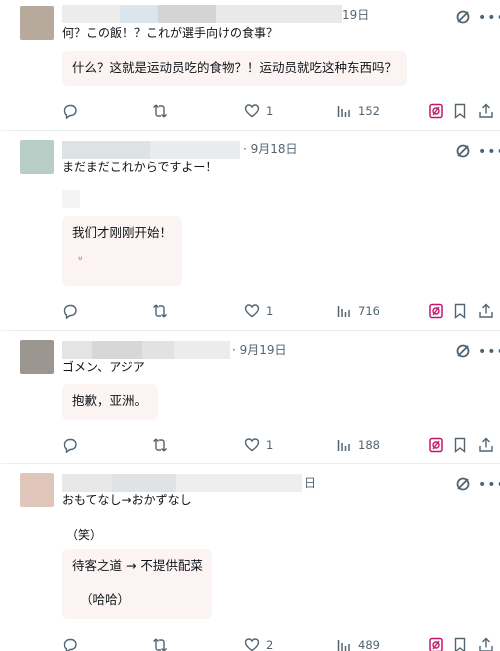 The width and height of the screenshot is (500, 651). What do you see at coordinates (137, 565) in the screenshot?
I see `translation-text: 待客之道 → 不提供配菜` at bounding box center [137, 565].